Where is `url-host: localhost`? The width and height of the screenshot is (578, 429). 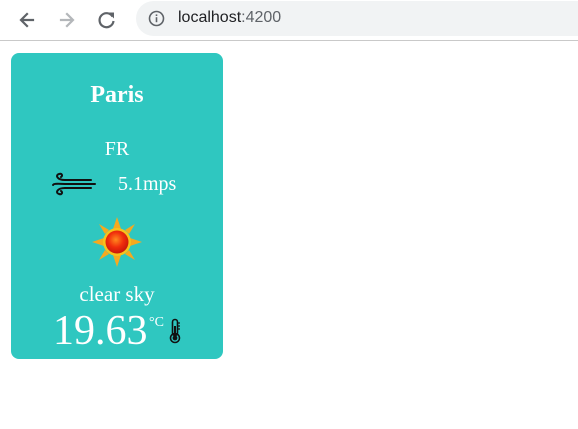
url-host: localhost is located at coordinates (210, 17).